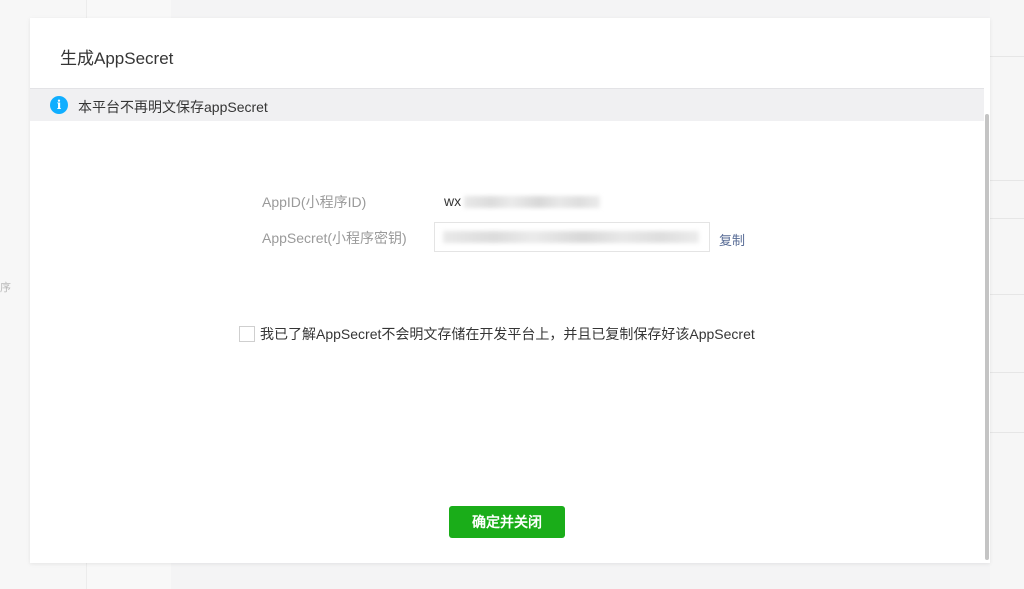  I want to click on notice-bar: i 本平台不再明文保存appSecret, so click(507, 104).